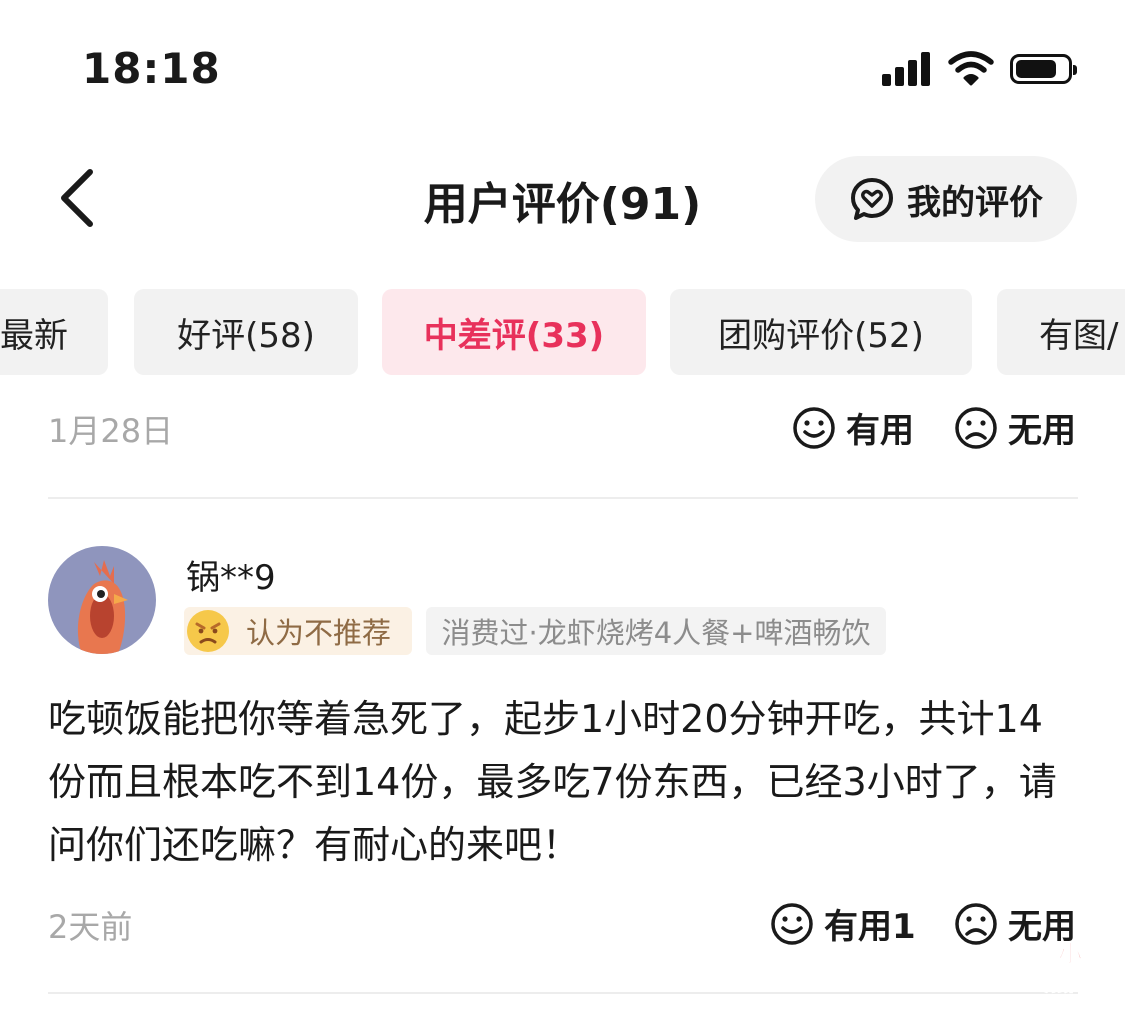  Describe the element at coordinates (1079, 335) in the screenshot. I see `tab-label: 有图/` at that location.